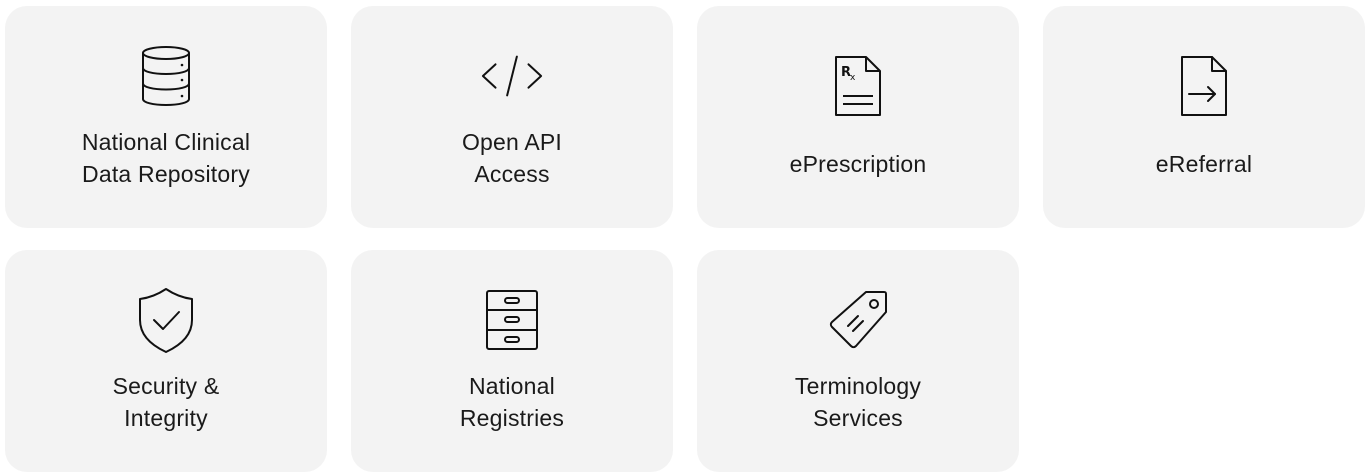 The width and height of the screenshot is (1367, 472). What do you see at coordinates (166, 361) in the screenshot?
I see `tile-security-integrity: Security & Integrity` at bounding box center [166, 361].